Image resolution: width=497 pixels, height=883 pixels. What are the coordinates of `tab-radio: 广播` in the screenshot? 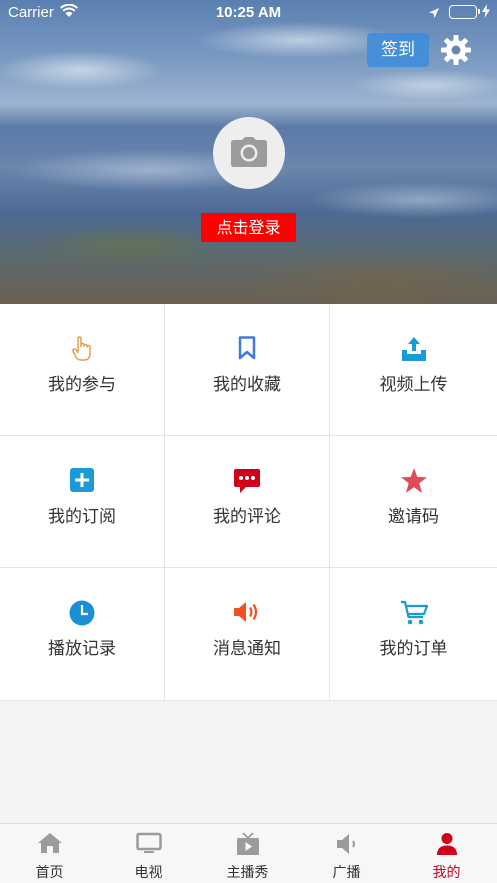 It's located at (346, 853).